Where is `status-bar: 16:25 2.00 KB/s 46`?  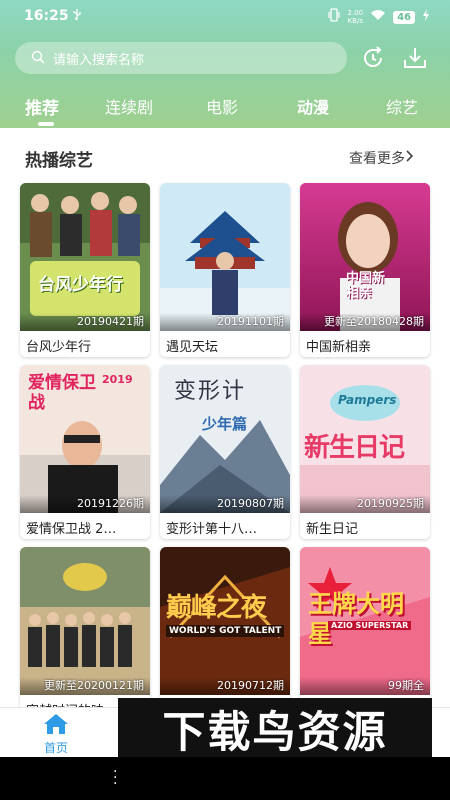
status-bar: 16:25 2.00 KB/s 46 is located at coordinates (225, 17).